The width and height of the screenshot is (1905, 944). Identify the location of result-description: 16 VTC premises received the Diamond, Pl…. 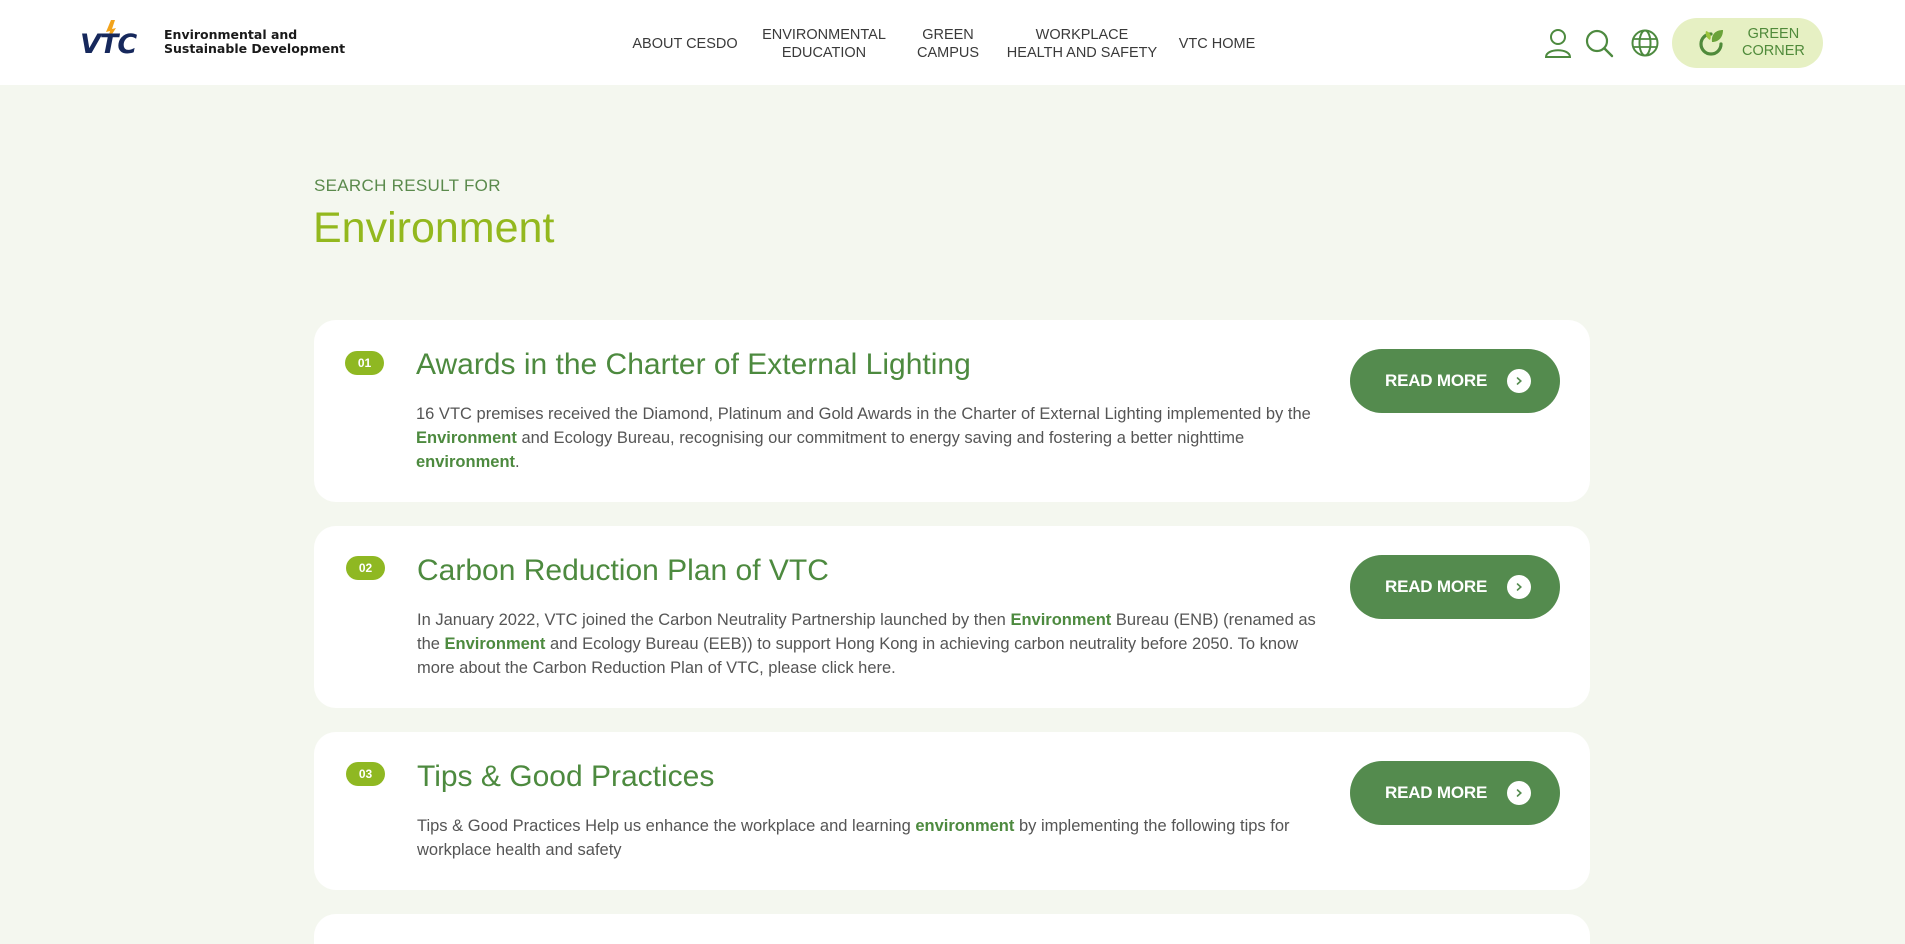
(866, 438).